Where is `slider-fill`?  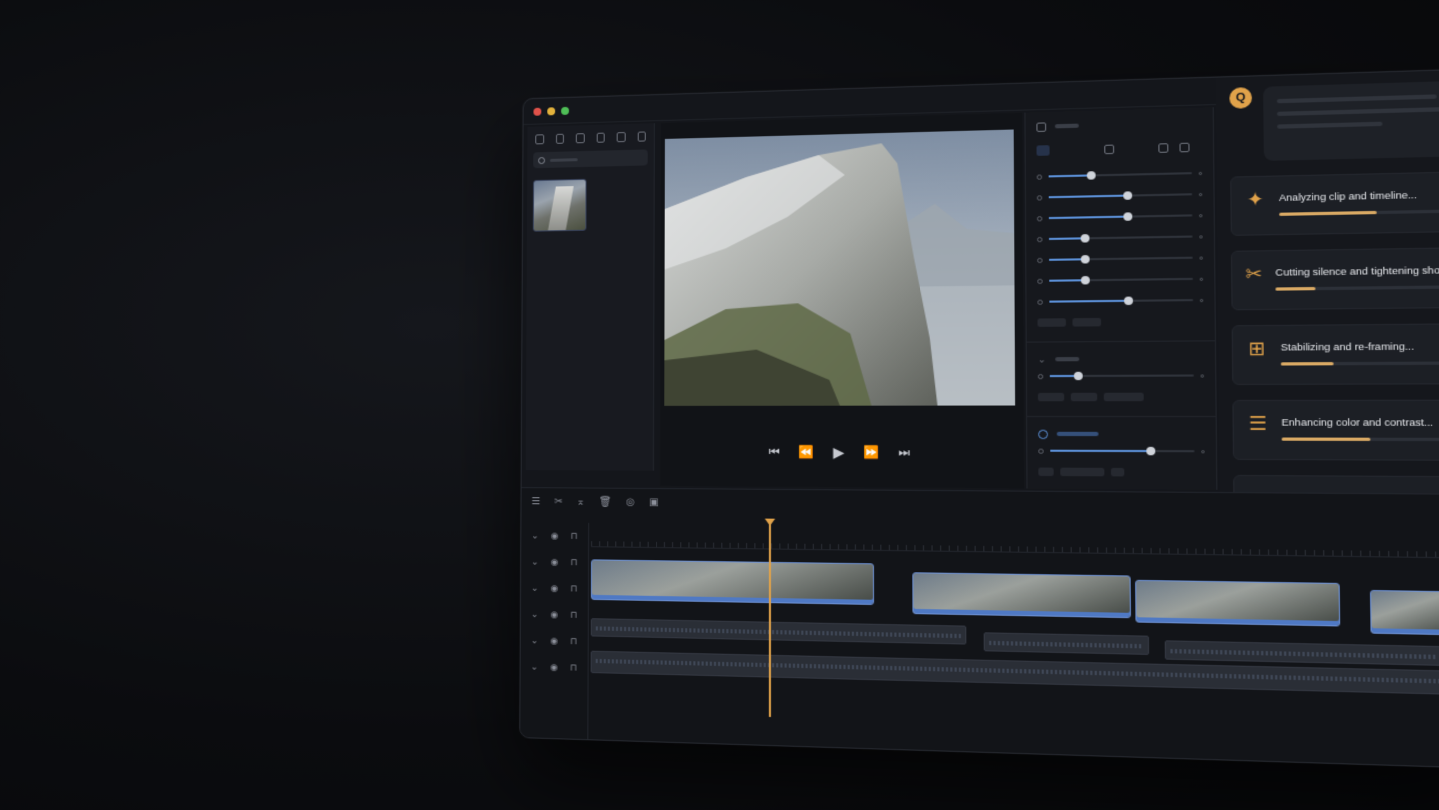 slider-fill is located at coordinates (1088, 218).